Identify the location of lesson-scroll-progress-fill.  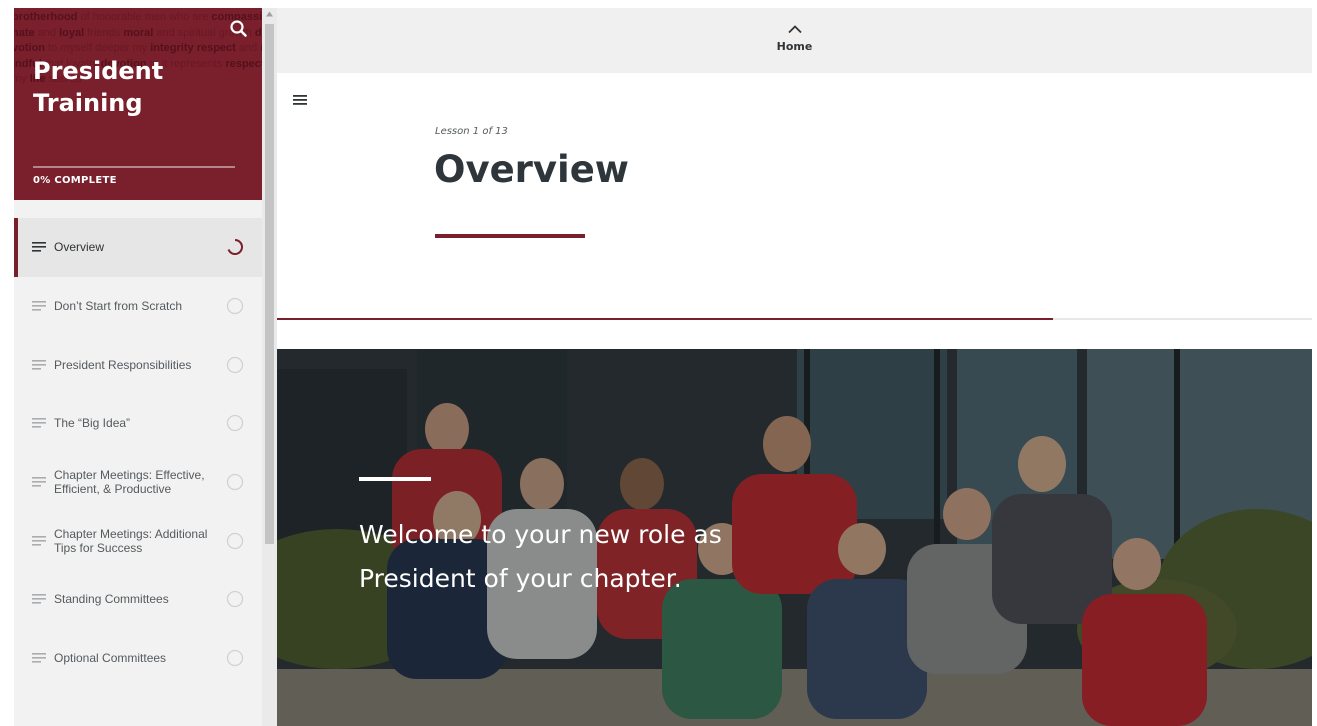
(665, 319).